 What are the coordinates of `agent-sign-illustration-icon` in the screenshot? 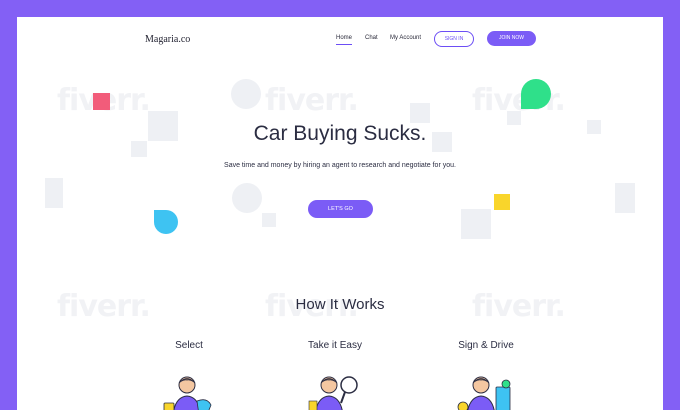 It's located at (484, 393).